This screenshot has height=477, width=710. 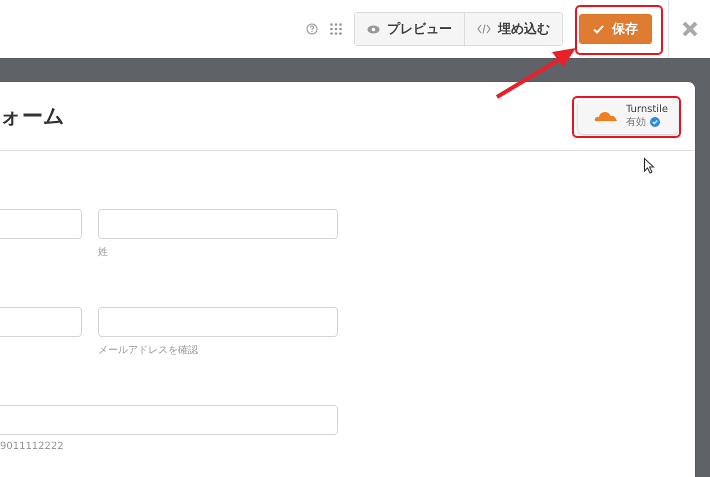 What do you see at coordinates (513, 29) in the screenshot?
I see `embed-button: 埋め込む` at bounding box center [513, 29].